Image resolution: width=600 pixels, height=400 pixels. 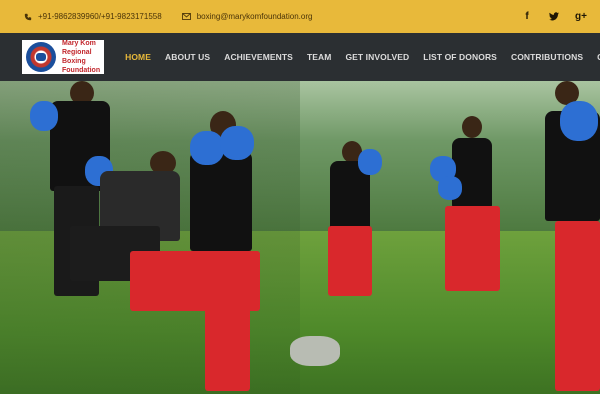 I want to click on nav-item-contributions: CONTRIBUTIONS, so click(x=547, y=57).